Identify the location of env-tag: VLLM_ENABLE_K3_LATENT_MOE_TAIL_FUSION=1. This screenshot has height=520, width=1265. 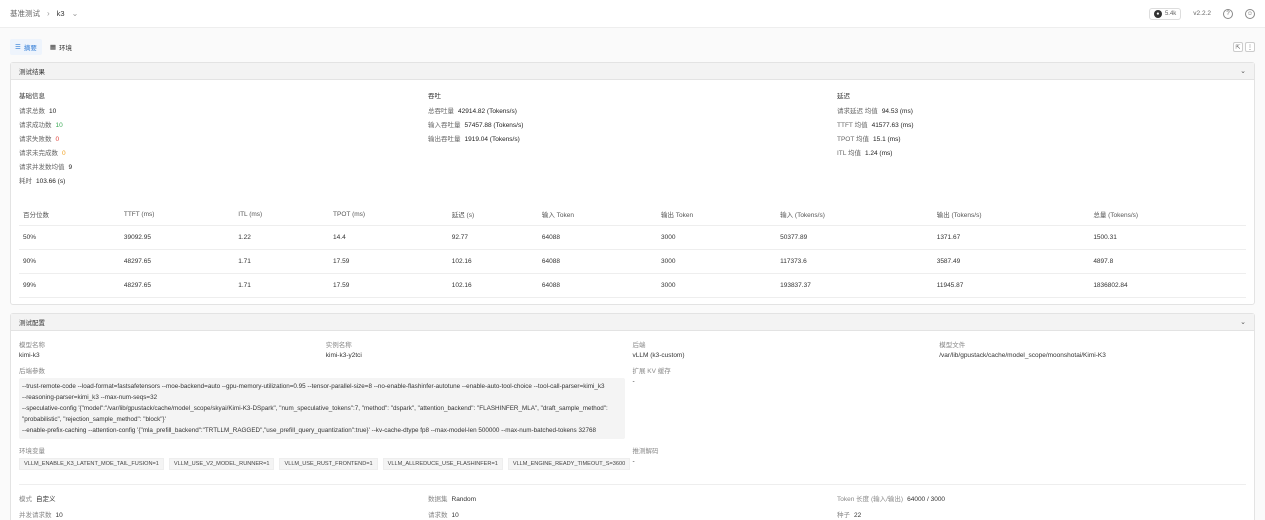
(91, 464).